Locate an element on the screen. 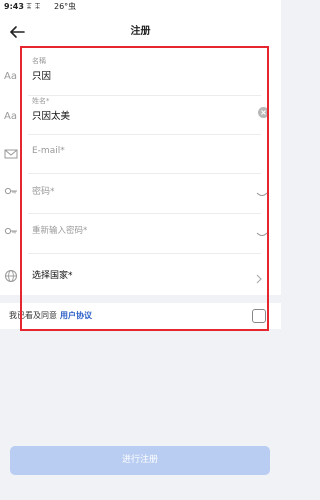 The width and height of the screenshot is (320, 500). agreement-text: 我已看及同意 用户协议 is located at coordinates (50, 316).